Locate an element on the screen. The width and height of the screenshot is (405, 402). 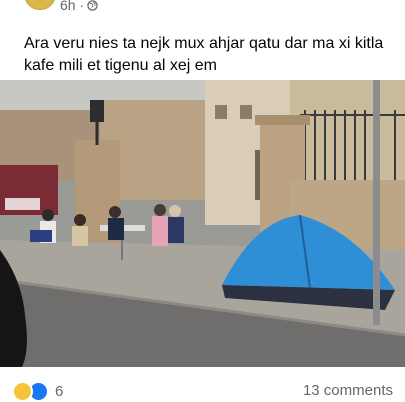
avatar is located at coordinates (40, 5).